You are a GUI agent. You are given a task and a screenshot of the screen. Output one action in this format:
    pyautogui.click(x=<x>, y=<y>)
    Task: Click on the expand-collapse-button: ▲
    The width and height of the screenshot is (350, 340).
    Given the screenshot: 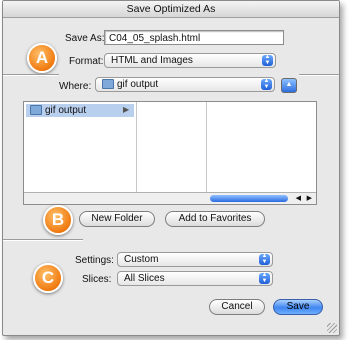 What is the action you would take?
    pyautogui.click(x=289, y=85)
    